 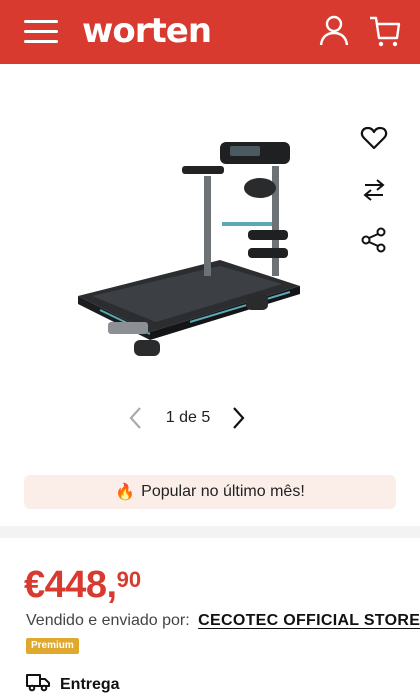 I want to click on product-price: €448,90, so click(x=82, y=585).